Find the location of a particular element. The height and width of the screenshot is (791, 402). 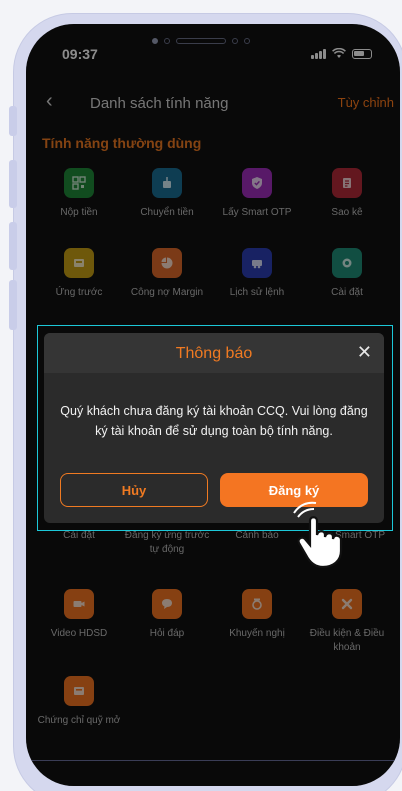

dialog-header: Thông báo ✕ is located at coordinates (214, 353).